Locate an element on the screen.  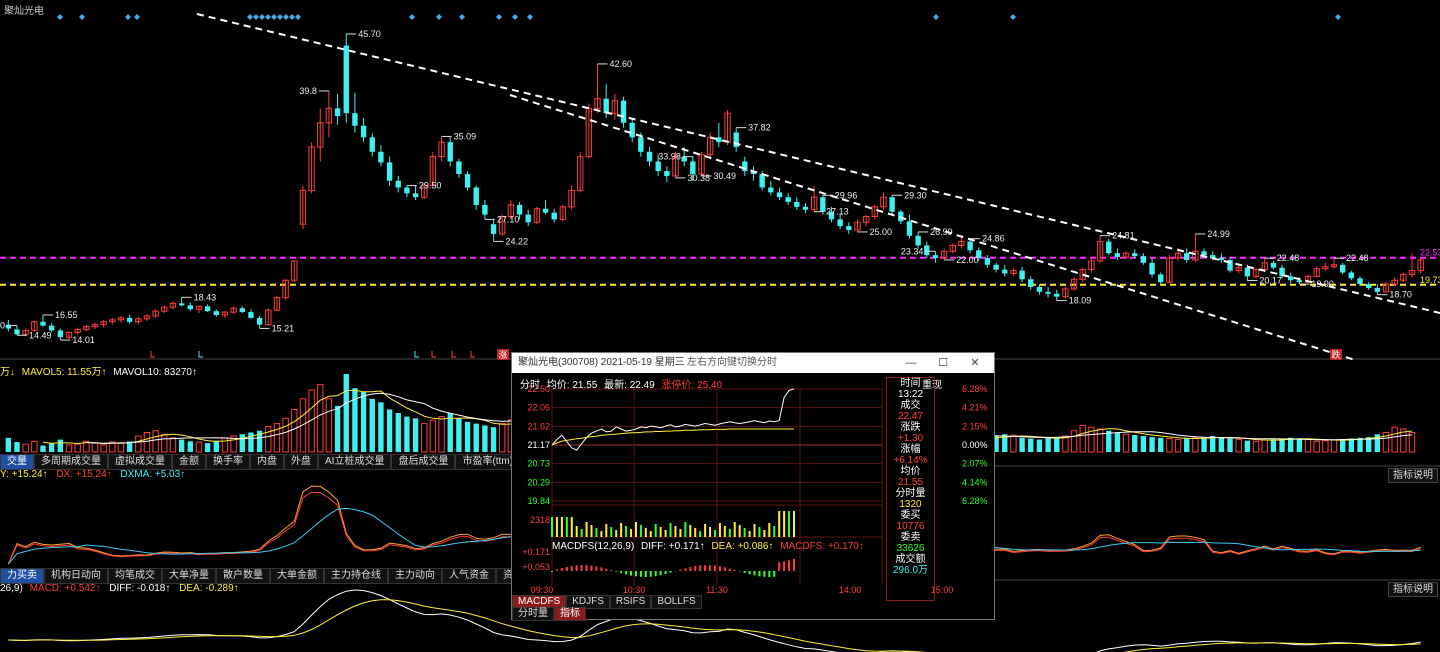
dmi-tab-2: 均笔成交 is located at coordinates (135, 576).